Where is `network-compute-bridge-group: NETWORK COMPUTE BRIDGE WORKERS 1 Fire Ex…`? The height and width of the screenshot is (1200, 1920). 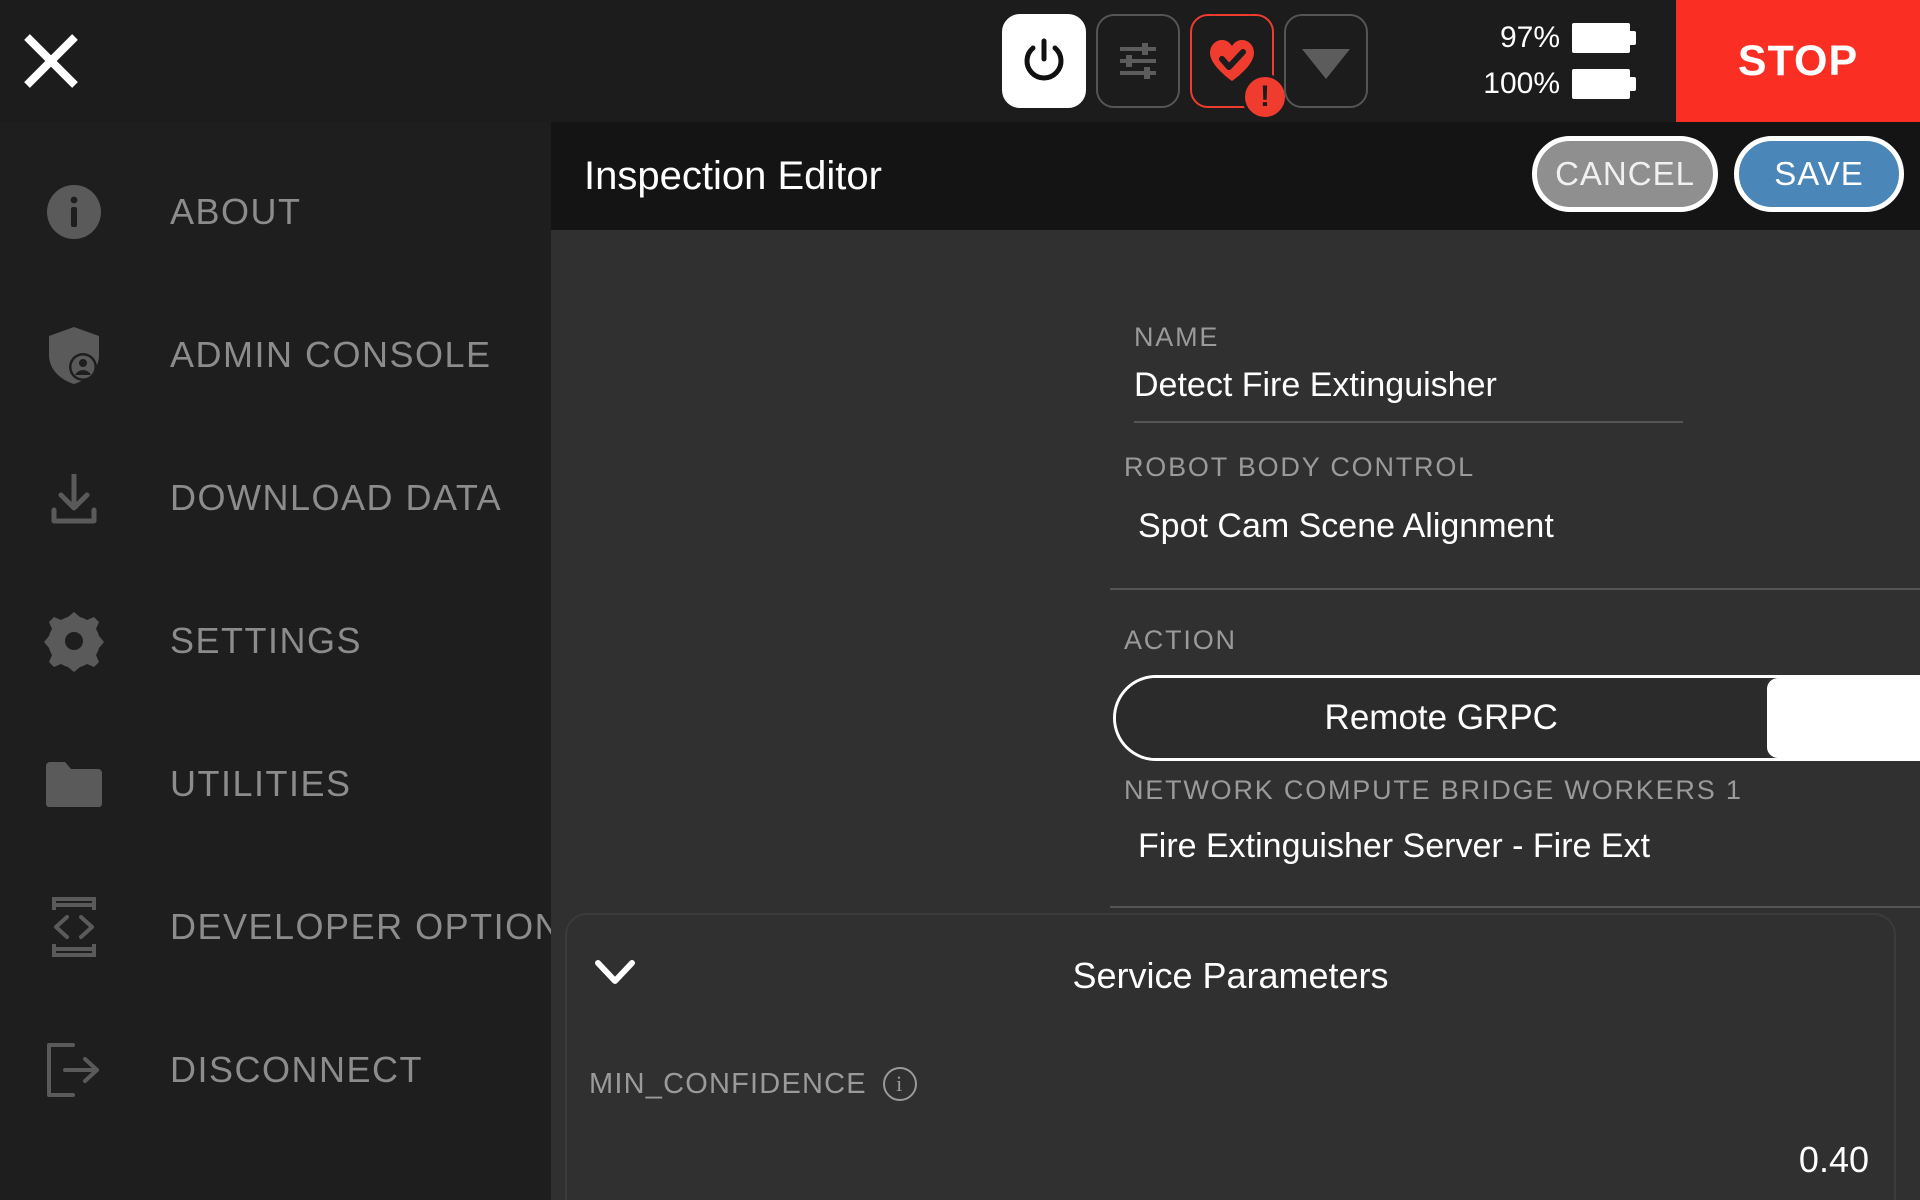 network-compute-bridge-group: NETWORK COMPUTE BRIDGE WORKERS 1 Fire Ex… is located at coordinates (1515, 841).